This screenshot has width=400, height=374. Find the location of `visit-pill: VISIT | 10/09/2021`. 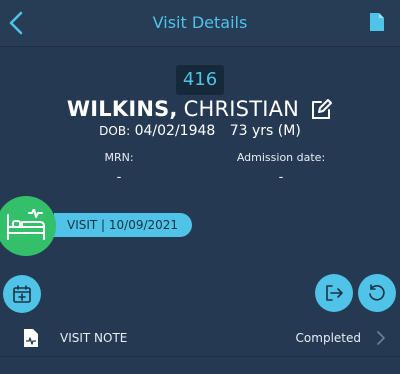

visit-pill: VISIT | 10/09/2021 is located at coordinates (123, 225).